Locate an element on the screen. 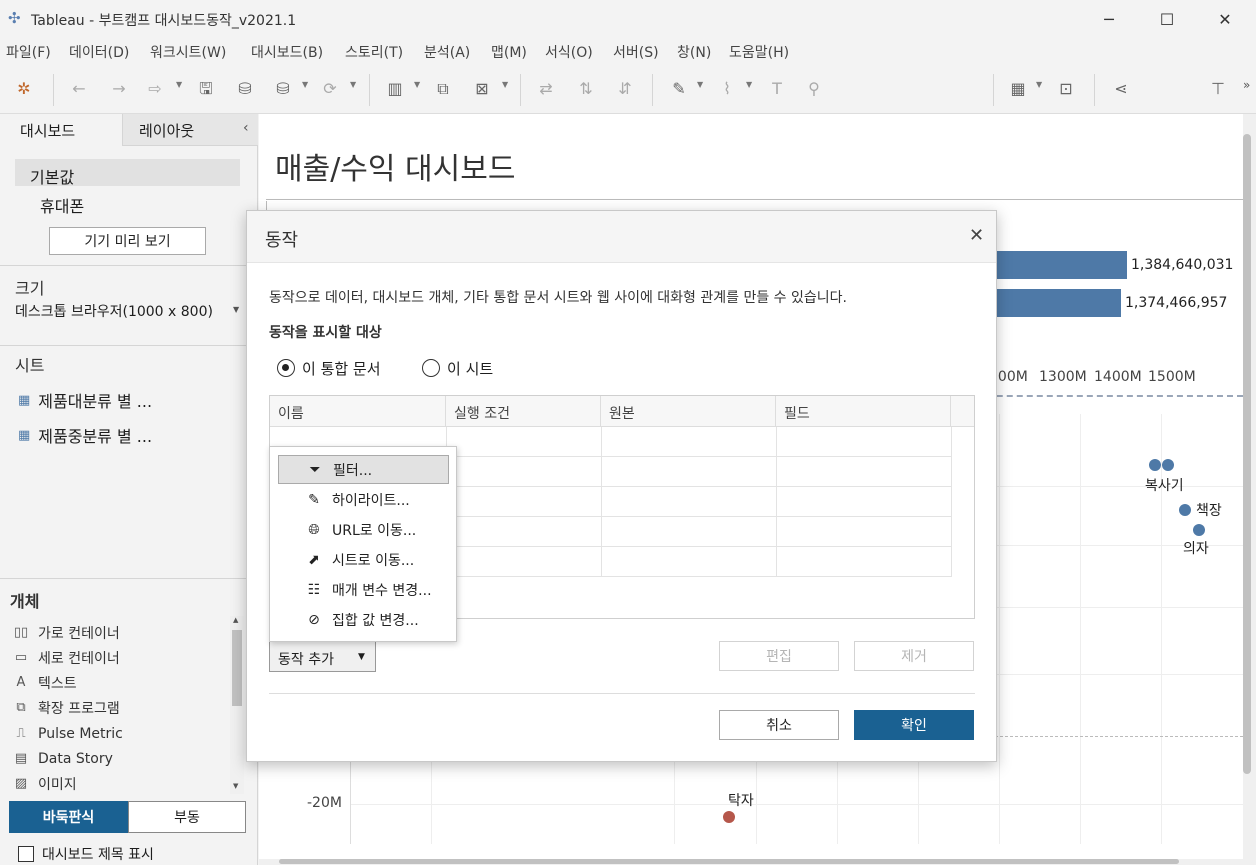 The height and width of the screenshot is (865, 1256). object-image: ▨ 이미지 is located at coordinates (44, 783).